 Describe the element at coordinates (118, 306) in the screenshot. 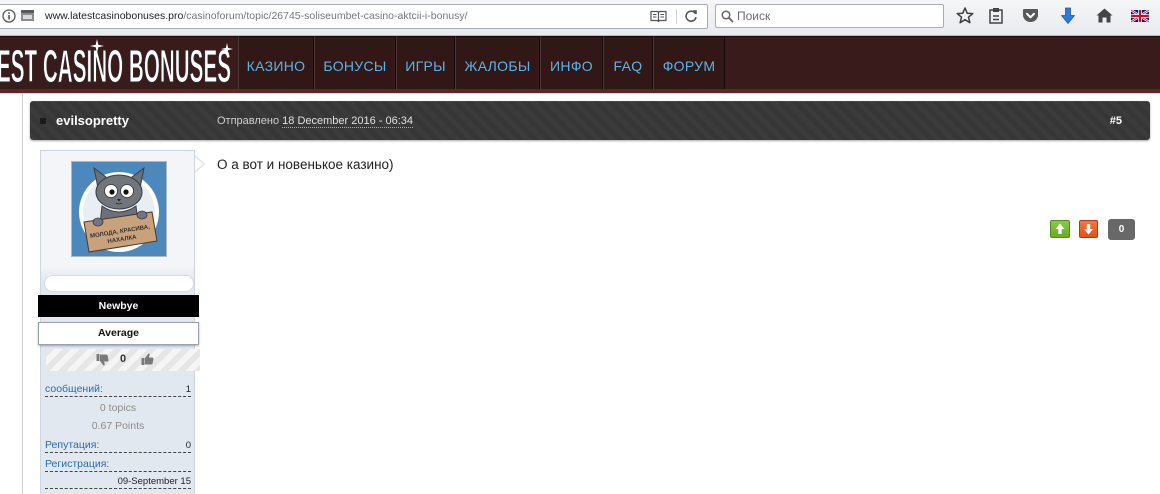

I see `member-rank: Newbye` at that location.